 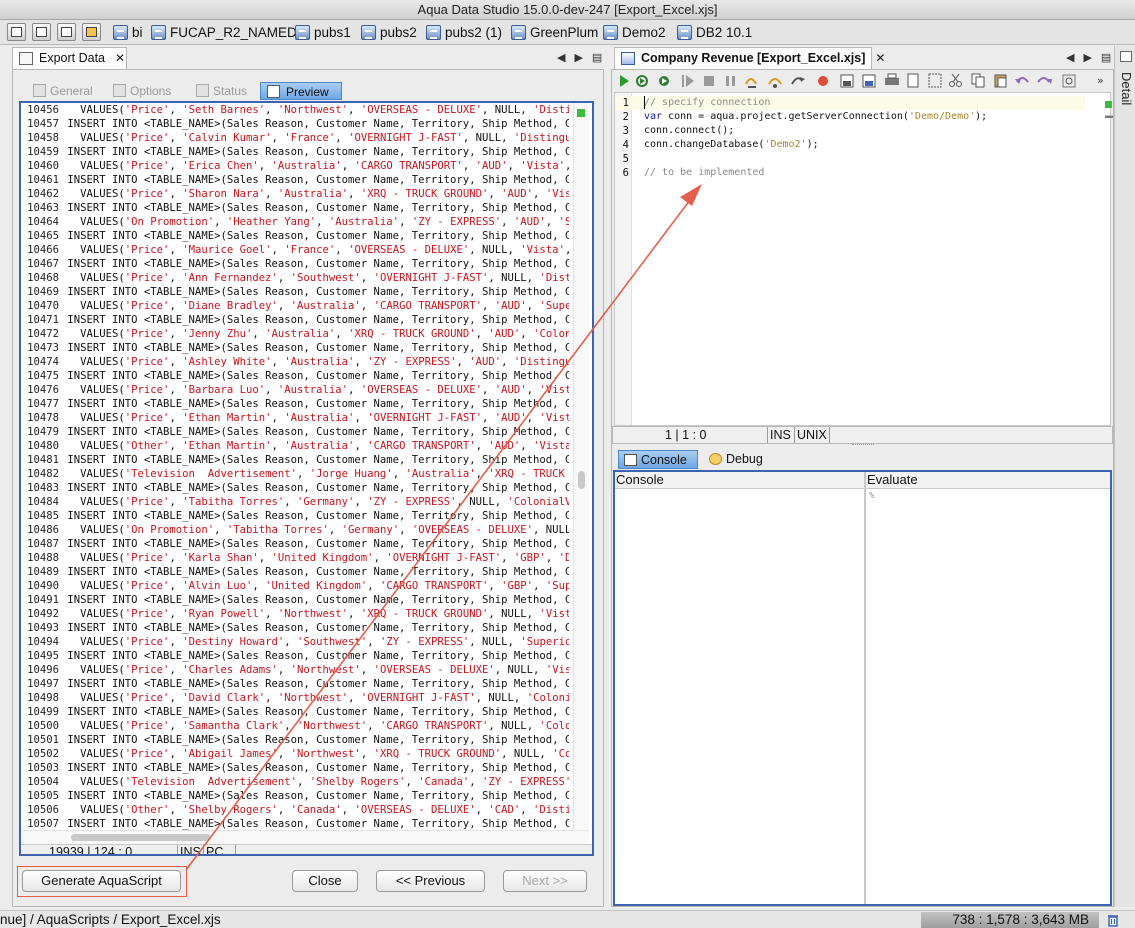 What do you see at coordinates (128, 32) in the screenshot?
I see `connection-item: bi` at bounding box center [128, 32].